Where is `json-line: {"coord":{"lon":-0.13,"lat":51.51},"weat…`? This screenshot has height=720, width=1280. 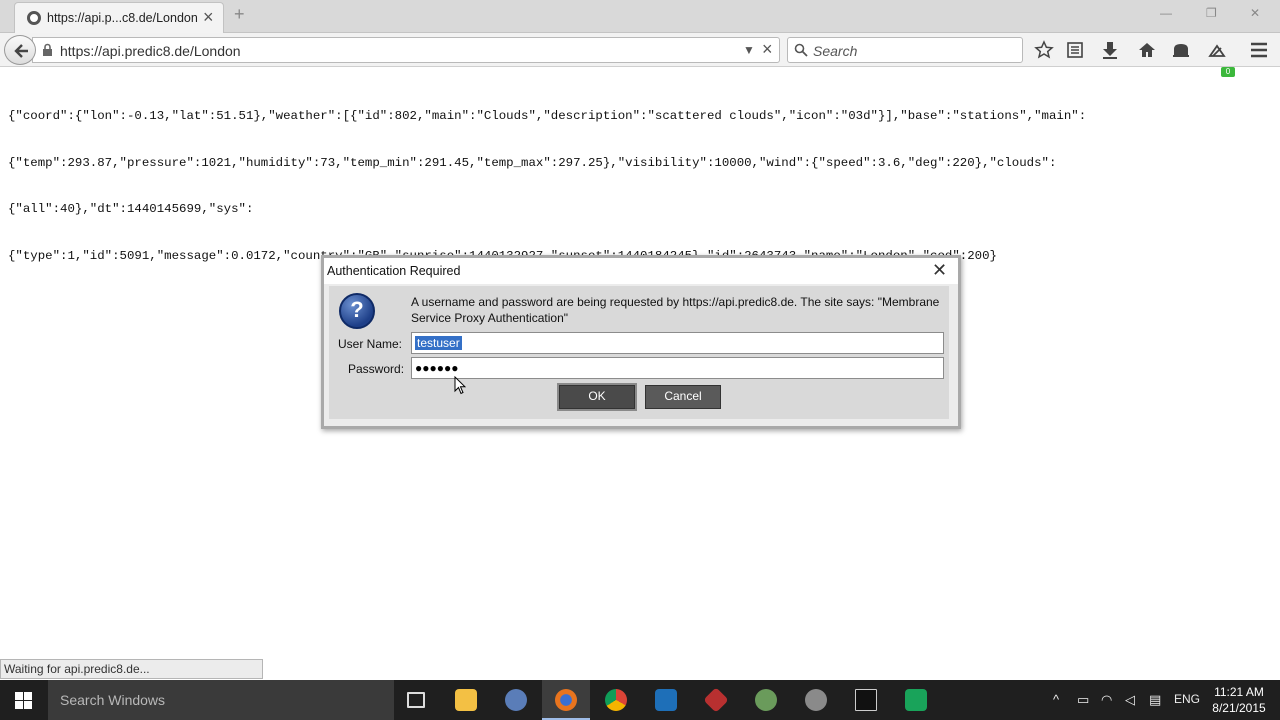
json-line: {"coord":{"lon":-0.13,"lat":51.51},"weat… is located at coordinates (547, 116).